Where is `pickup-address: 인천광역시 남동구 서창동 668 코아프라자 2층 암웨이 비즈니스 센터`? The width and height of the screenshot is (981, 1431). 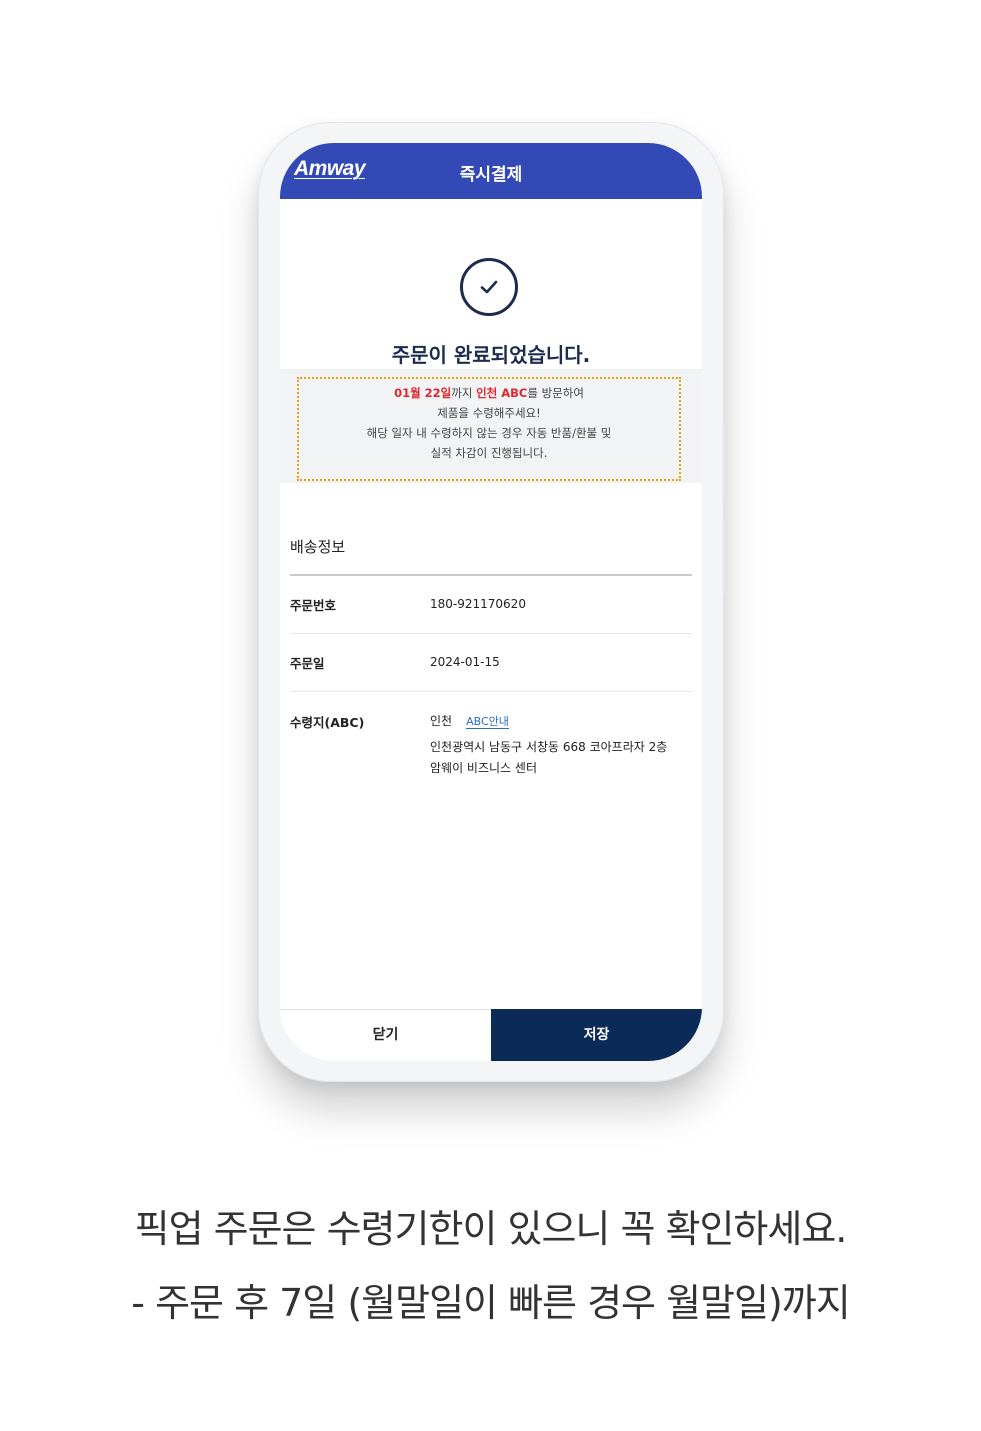 pickup-address: 인천광역시 남동구 서창동 668 코아프라자 2층 암웨이 비즈니스 센터 is located at coordinates (548, 758).